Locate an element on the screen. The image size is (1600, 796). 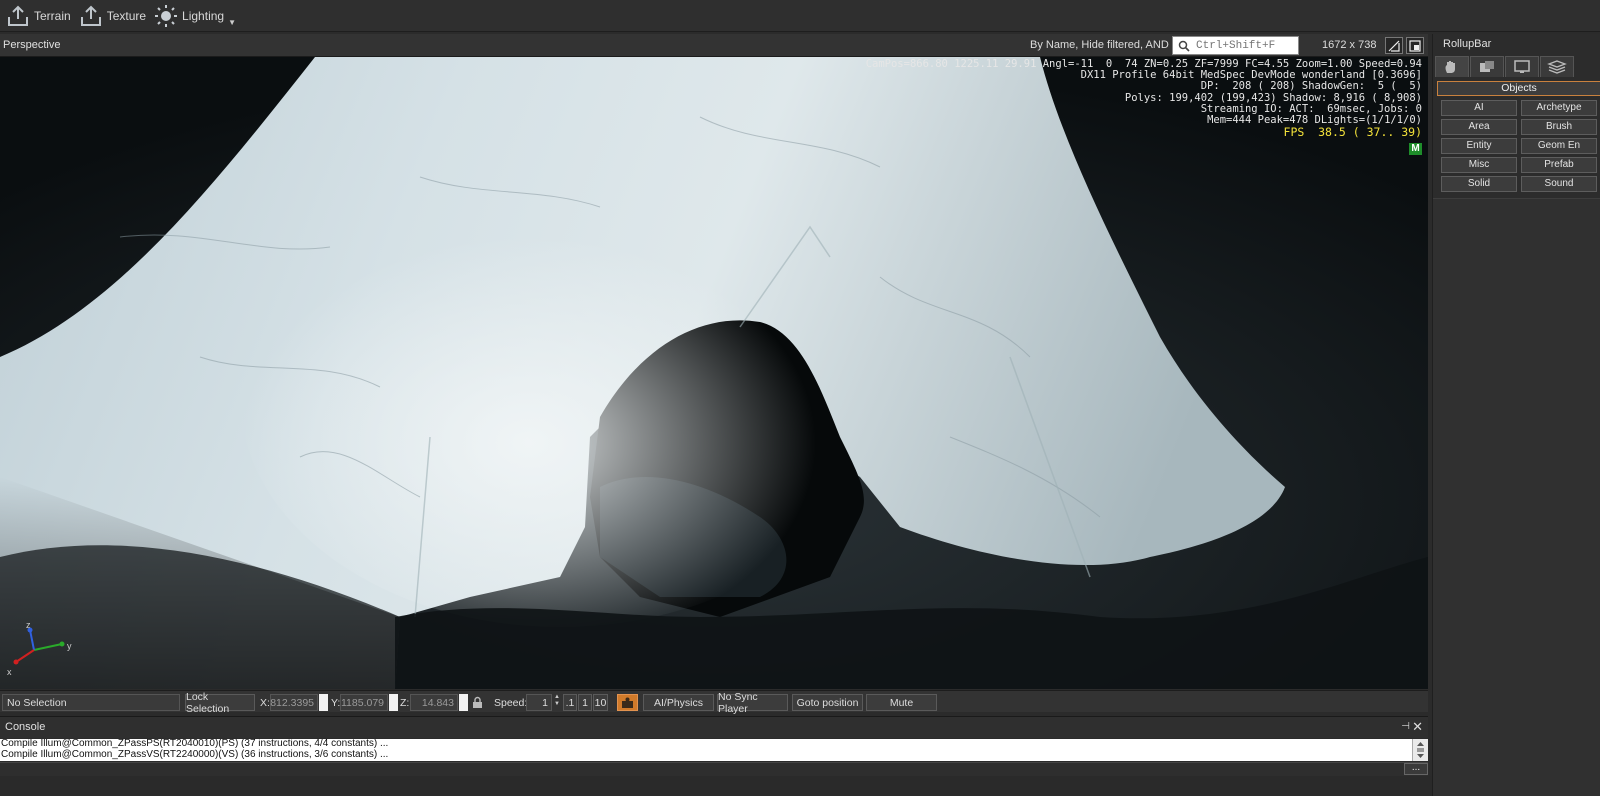
objects-section-header: Objects is located at coordinates (1518, 88).